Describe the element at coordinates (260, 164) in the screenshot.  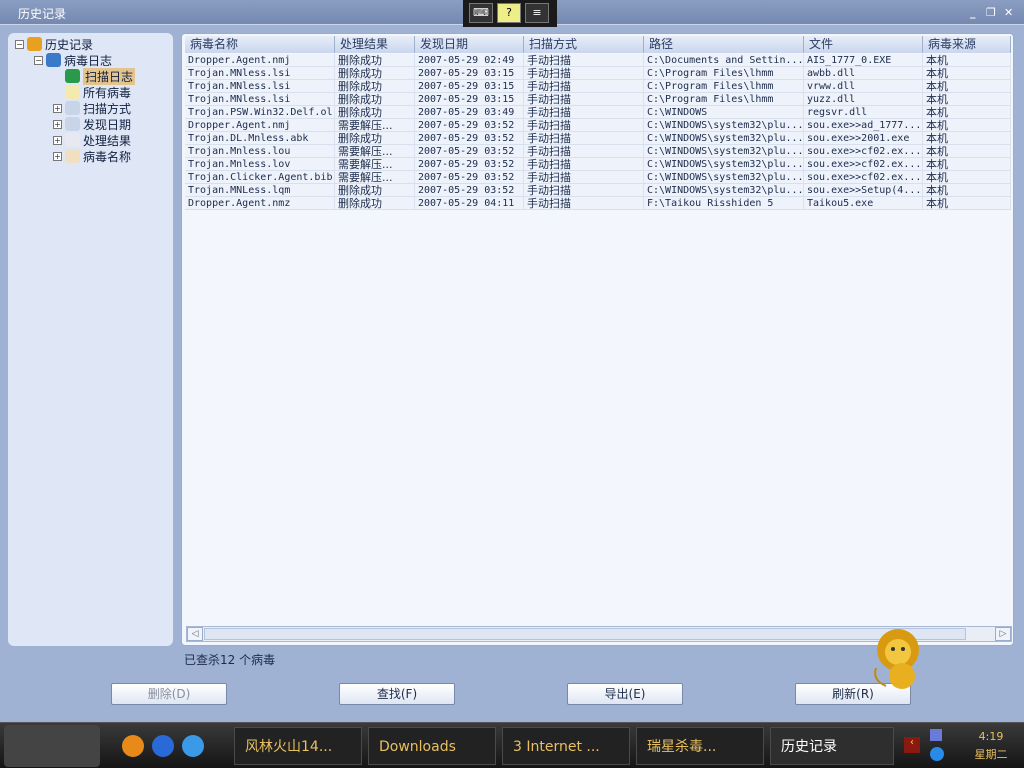
I see `table-cell: Trojan.Mnless.lov` at that location.